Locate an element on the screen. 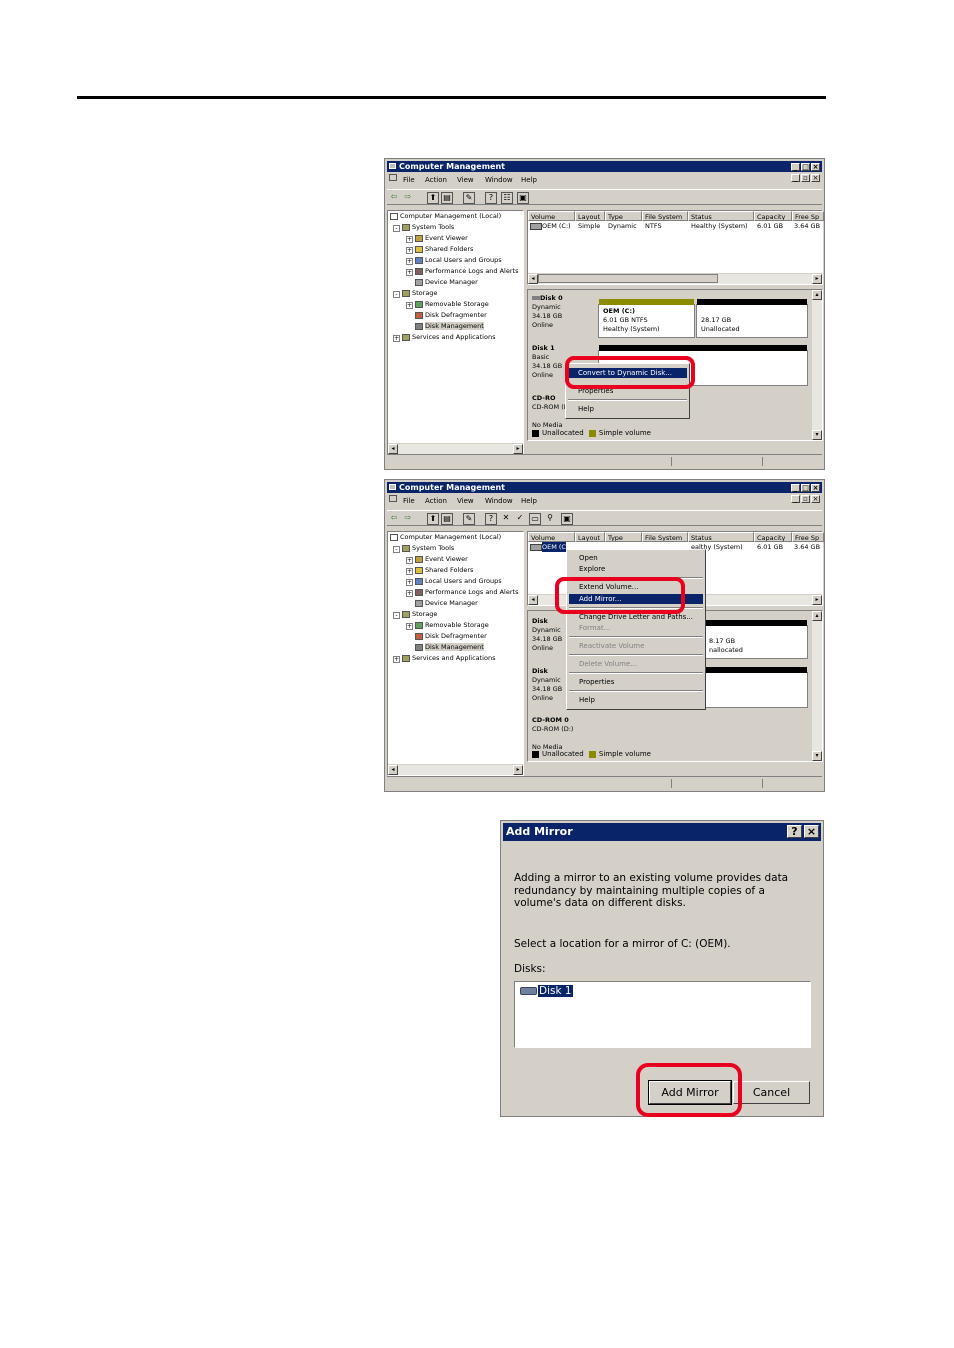  disk-b-unallocated is located at coordinates (756, 687).